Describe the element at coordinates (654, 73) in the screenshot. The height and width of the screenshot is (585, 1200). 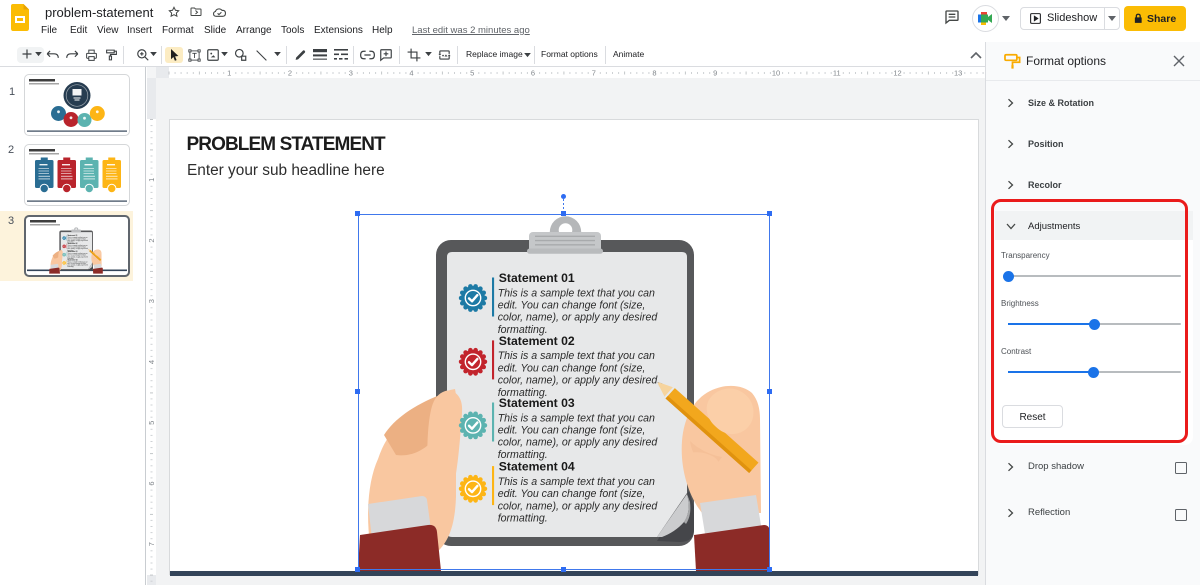
I see `svg-text: 8` at that location.